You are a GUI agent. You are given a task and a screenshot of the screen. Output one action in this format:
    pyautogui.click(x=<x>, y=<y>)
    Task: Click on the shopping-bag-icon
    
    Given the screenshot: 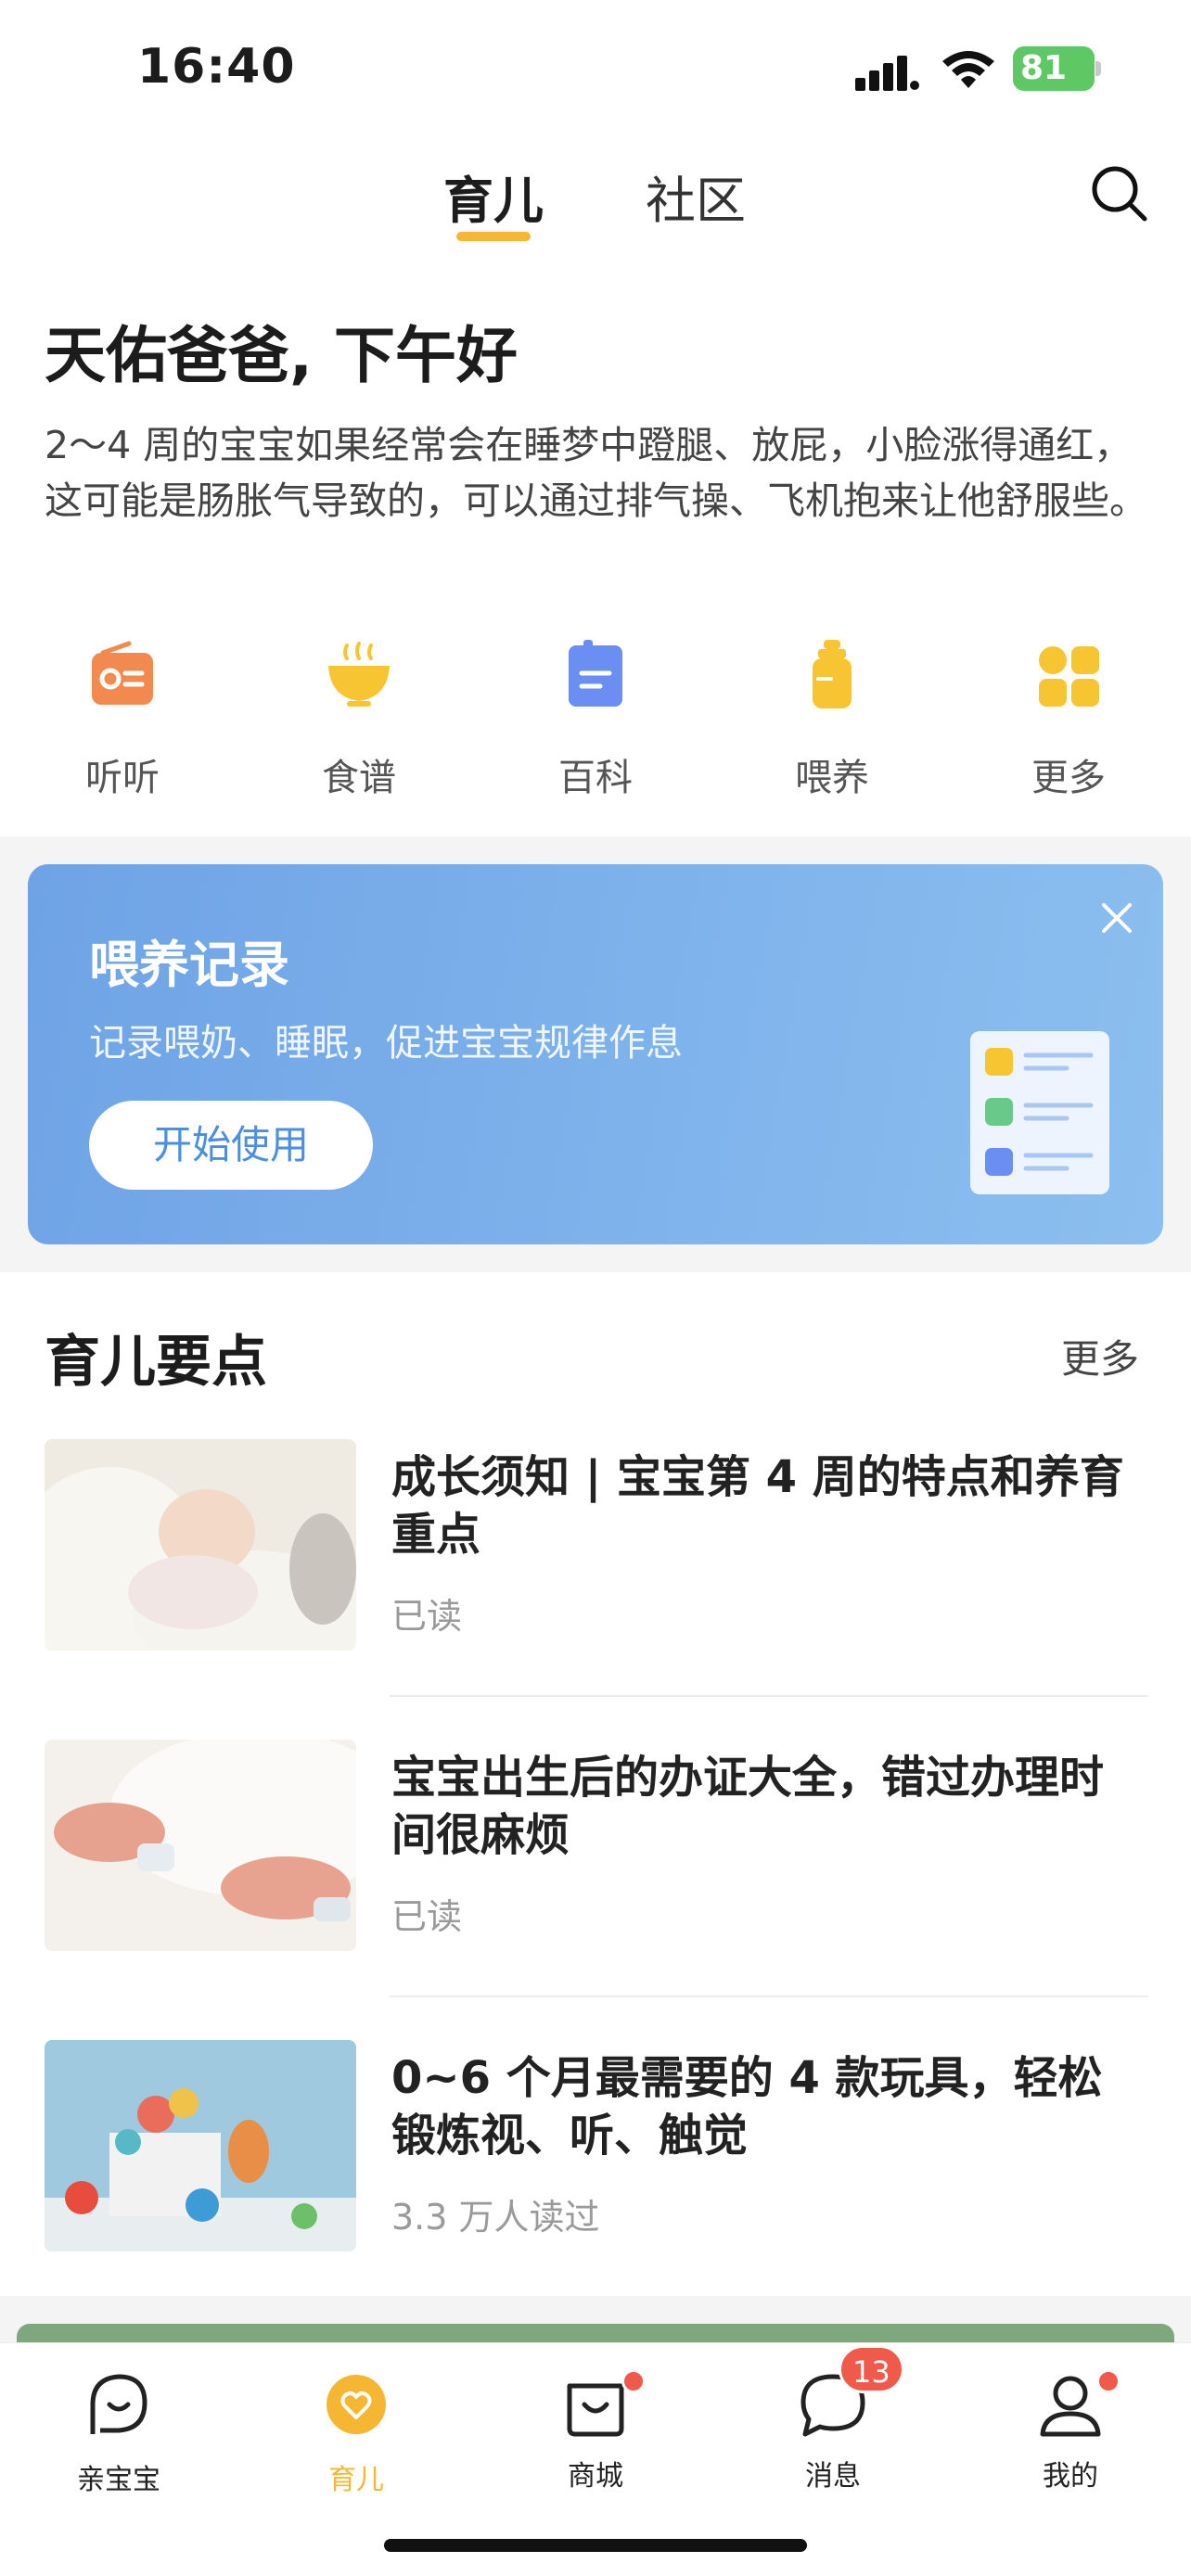 What is the action you would take?
    pyautogui.click(x=595, y=2410)
    